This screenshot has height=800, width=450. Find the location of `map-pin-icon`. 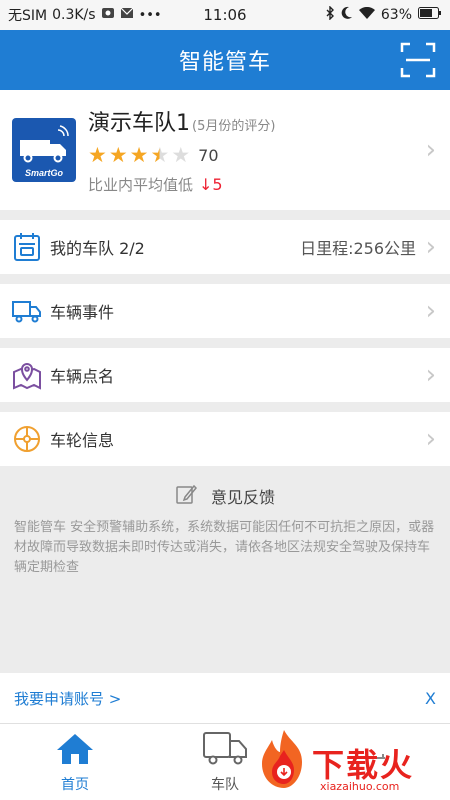

map-pin-icon is located at coordinates (27, 375).